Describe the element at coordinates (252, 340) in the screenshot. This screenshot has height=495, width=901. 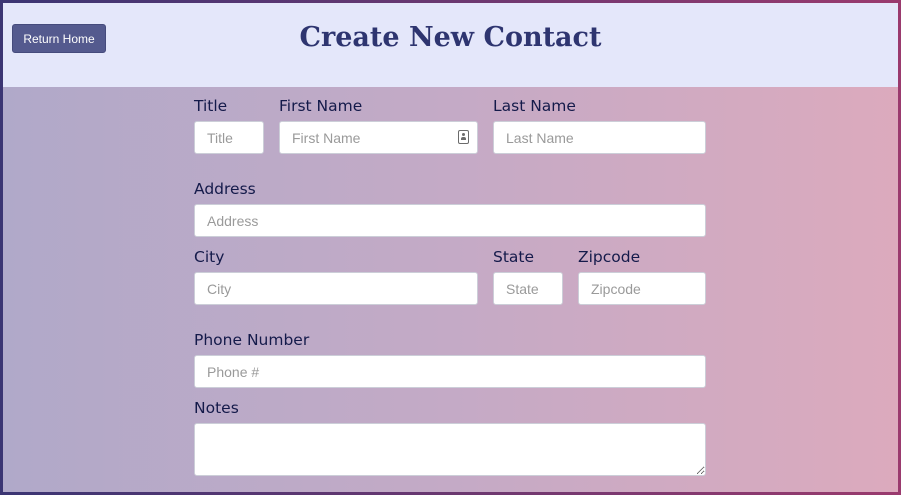
I see `phone-label: Phone Number` at that location.